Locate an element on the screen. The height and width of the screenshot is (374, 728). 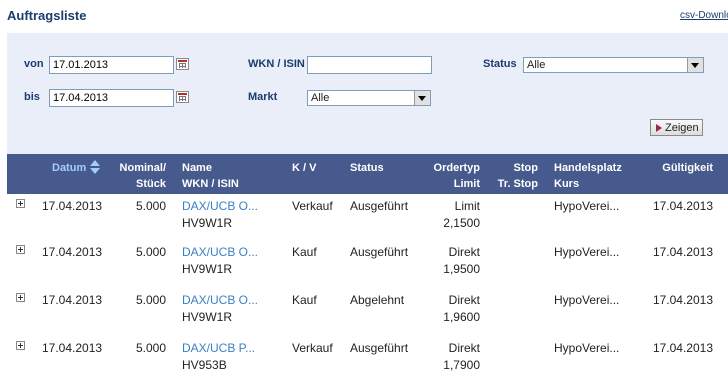
column-header-wkn: WKN / ISIN is located at coordinates (210, 184).